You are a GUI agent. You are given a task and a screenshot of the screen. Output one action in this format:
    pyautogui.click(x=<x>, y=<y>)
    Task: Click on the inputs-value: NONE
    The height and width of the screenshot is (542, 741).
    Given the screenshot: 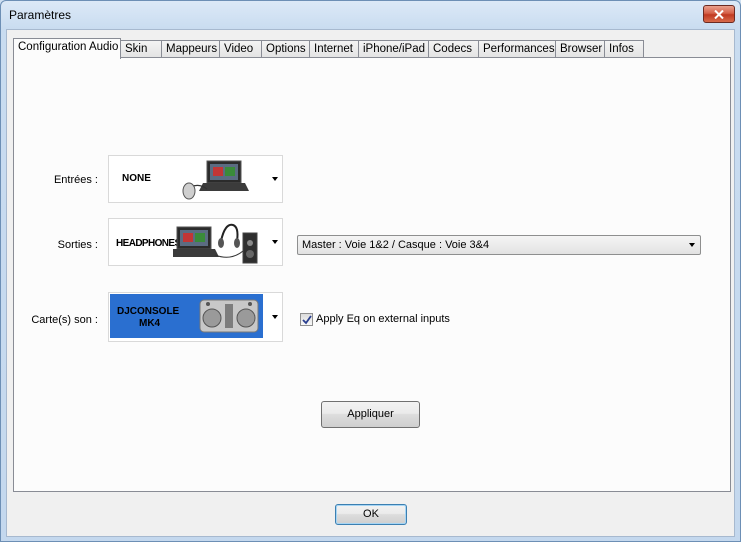 What is the action you would take?
    pyautogui.click(x=136, y=178)
    